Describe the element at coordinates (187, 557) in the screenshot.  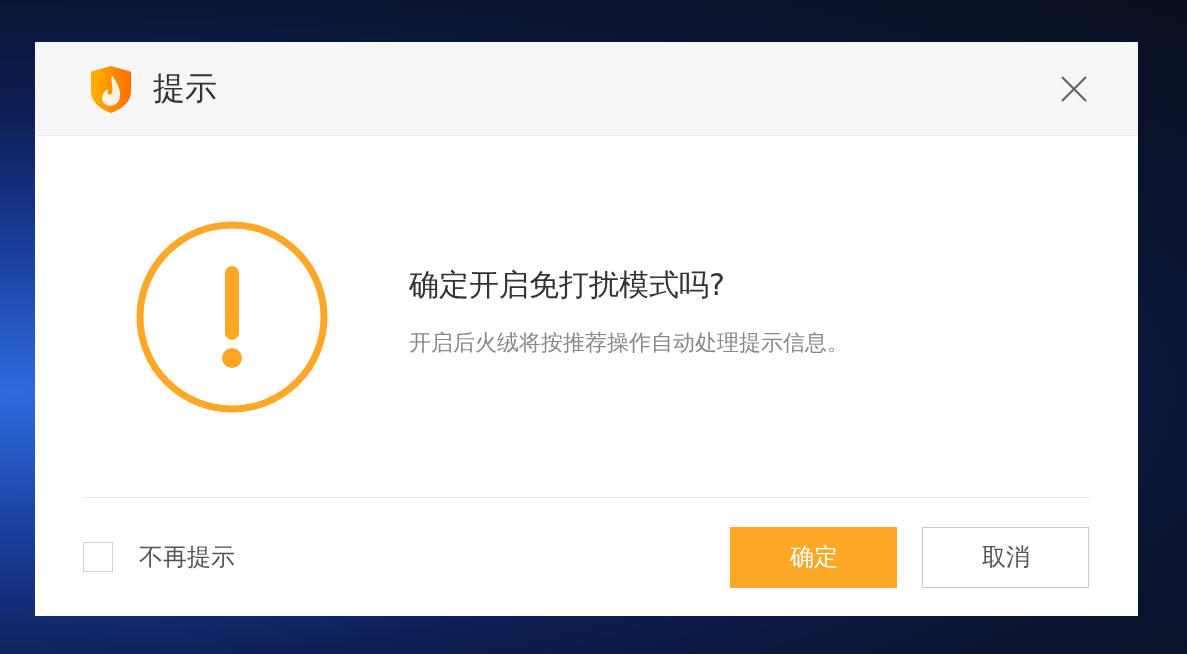
I see `checkbox-label: 不再提示` at that location.